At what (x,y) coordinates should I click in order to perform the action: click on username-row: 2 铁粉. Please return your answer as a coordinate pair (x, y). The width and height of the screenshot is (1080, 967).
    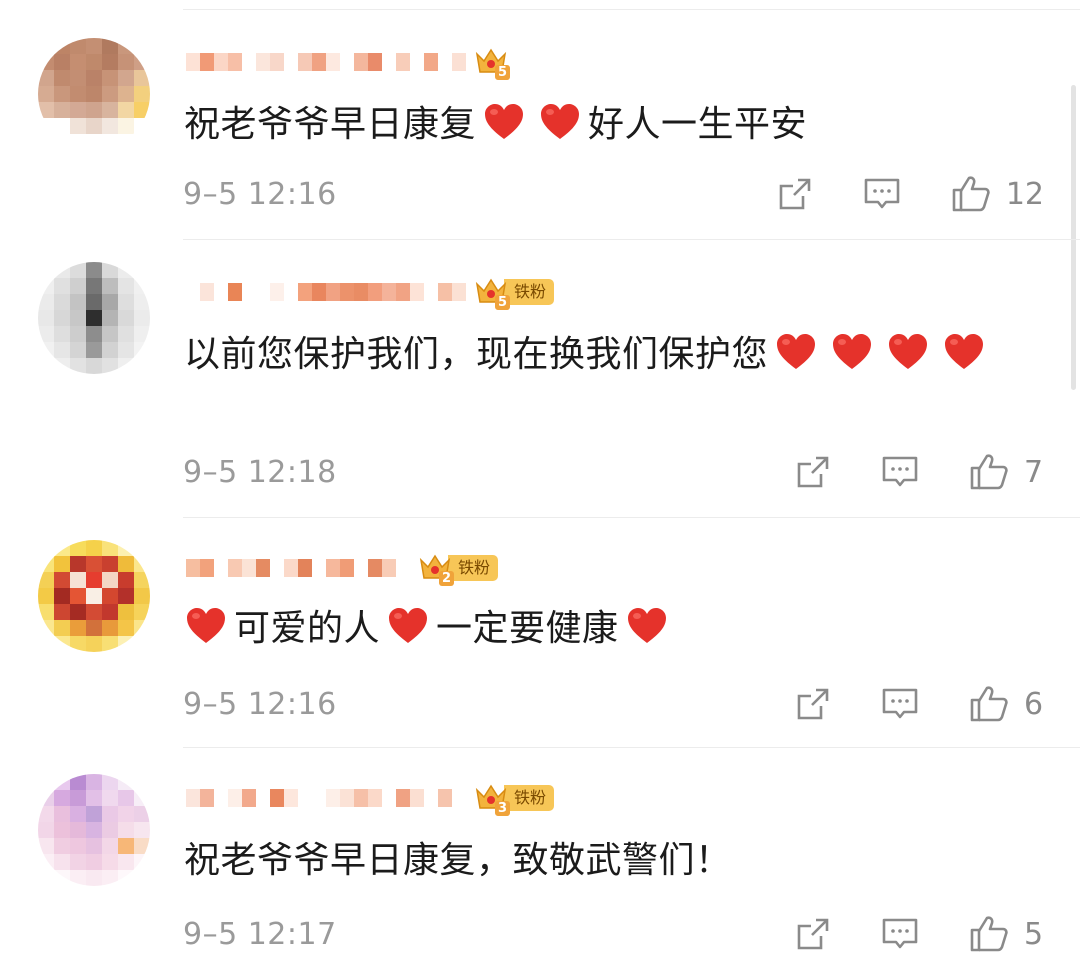
    Looking at the image, I should click on (342, 568).